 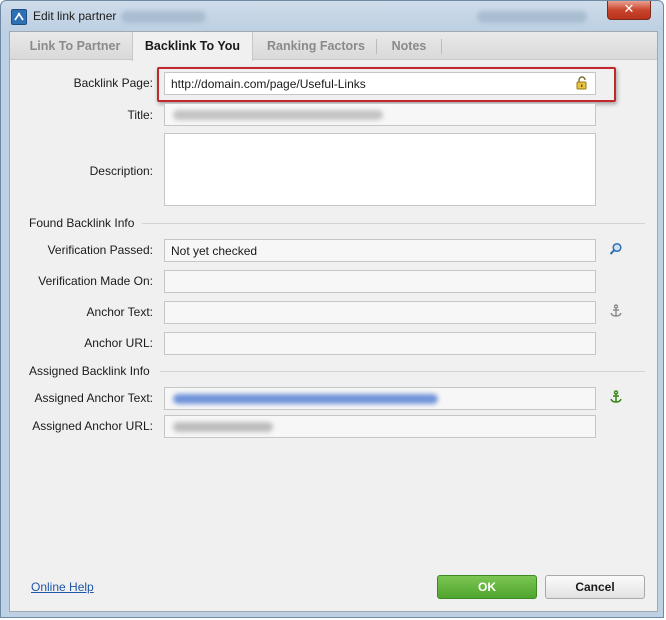 What do you see at coordinates (595, 587) in the screenshot?
I see `cancel-button: Cancel` at bounding box center [595, 587].